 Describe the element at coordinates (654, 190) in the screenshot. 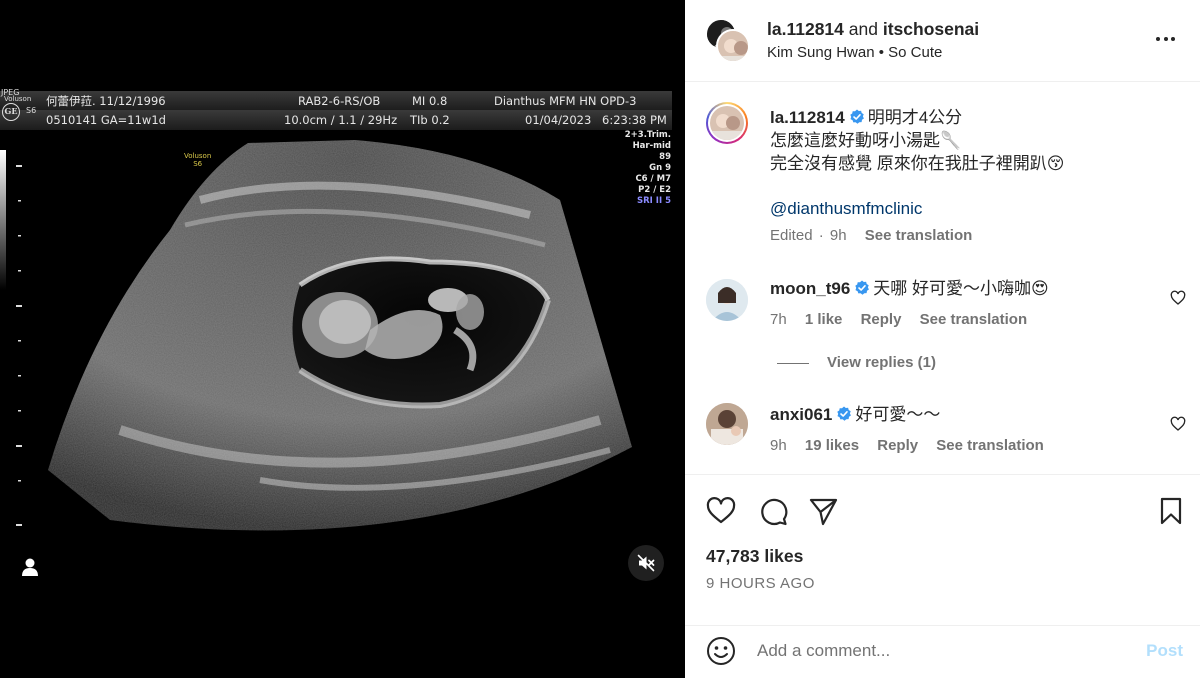

I see `param-p2: P2 / E2` at that location.